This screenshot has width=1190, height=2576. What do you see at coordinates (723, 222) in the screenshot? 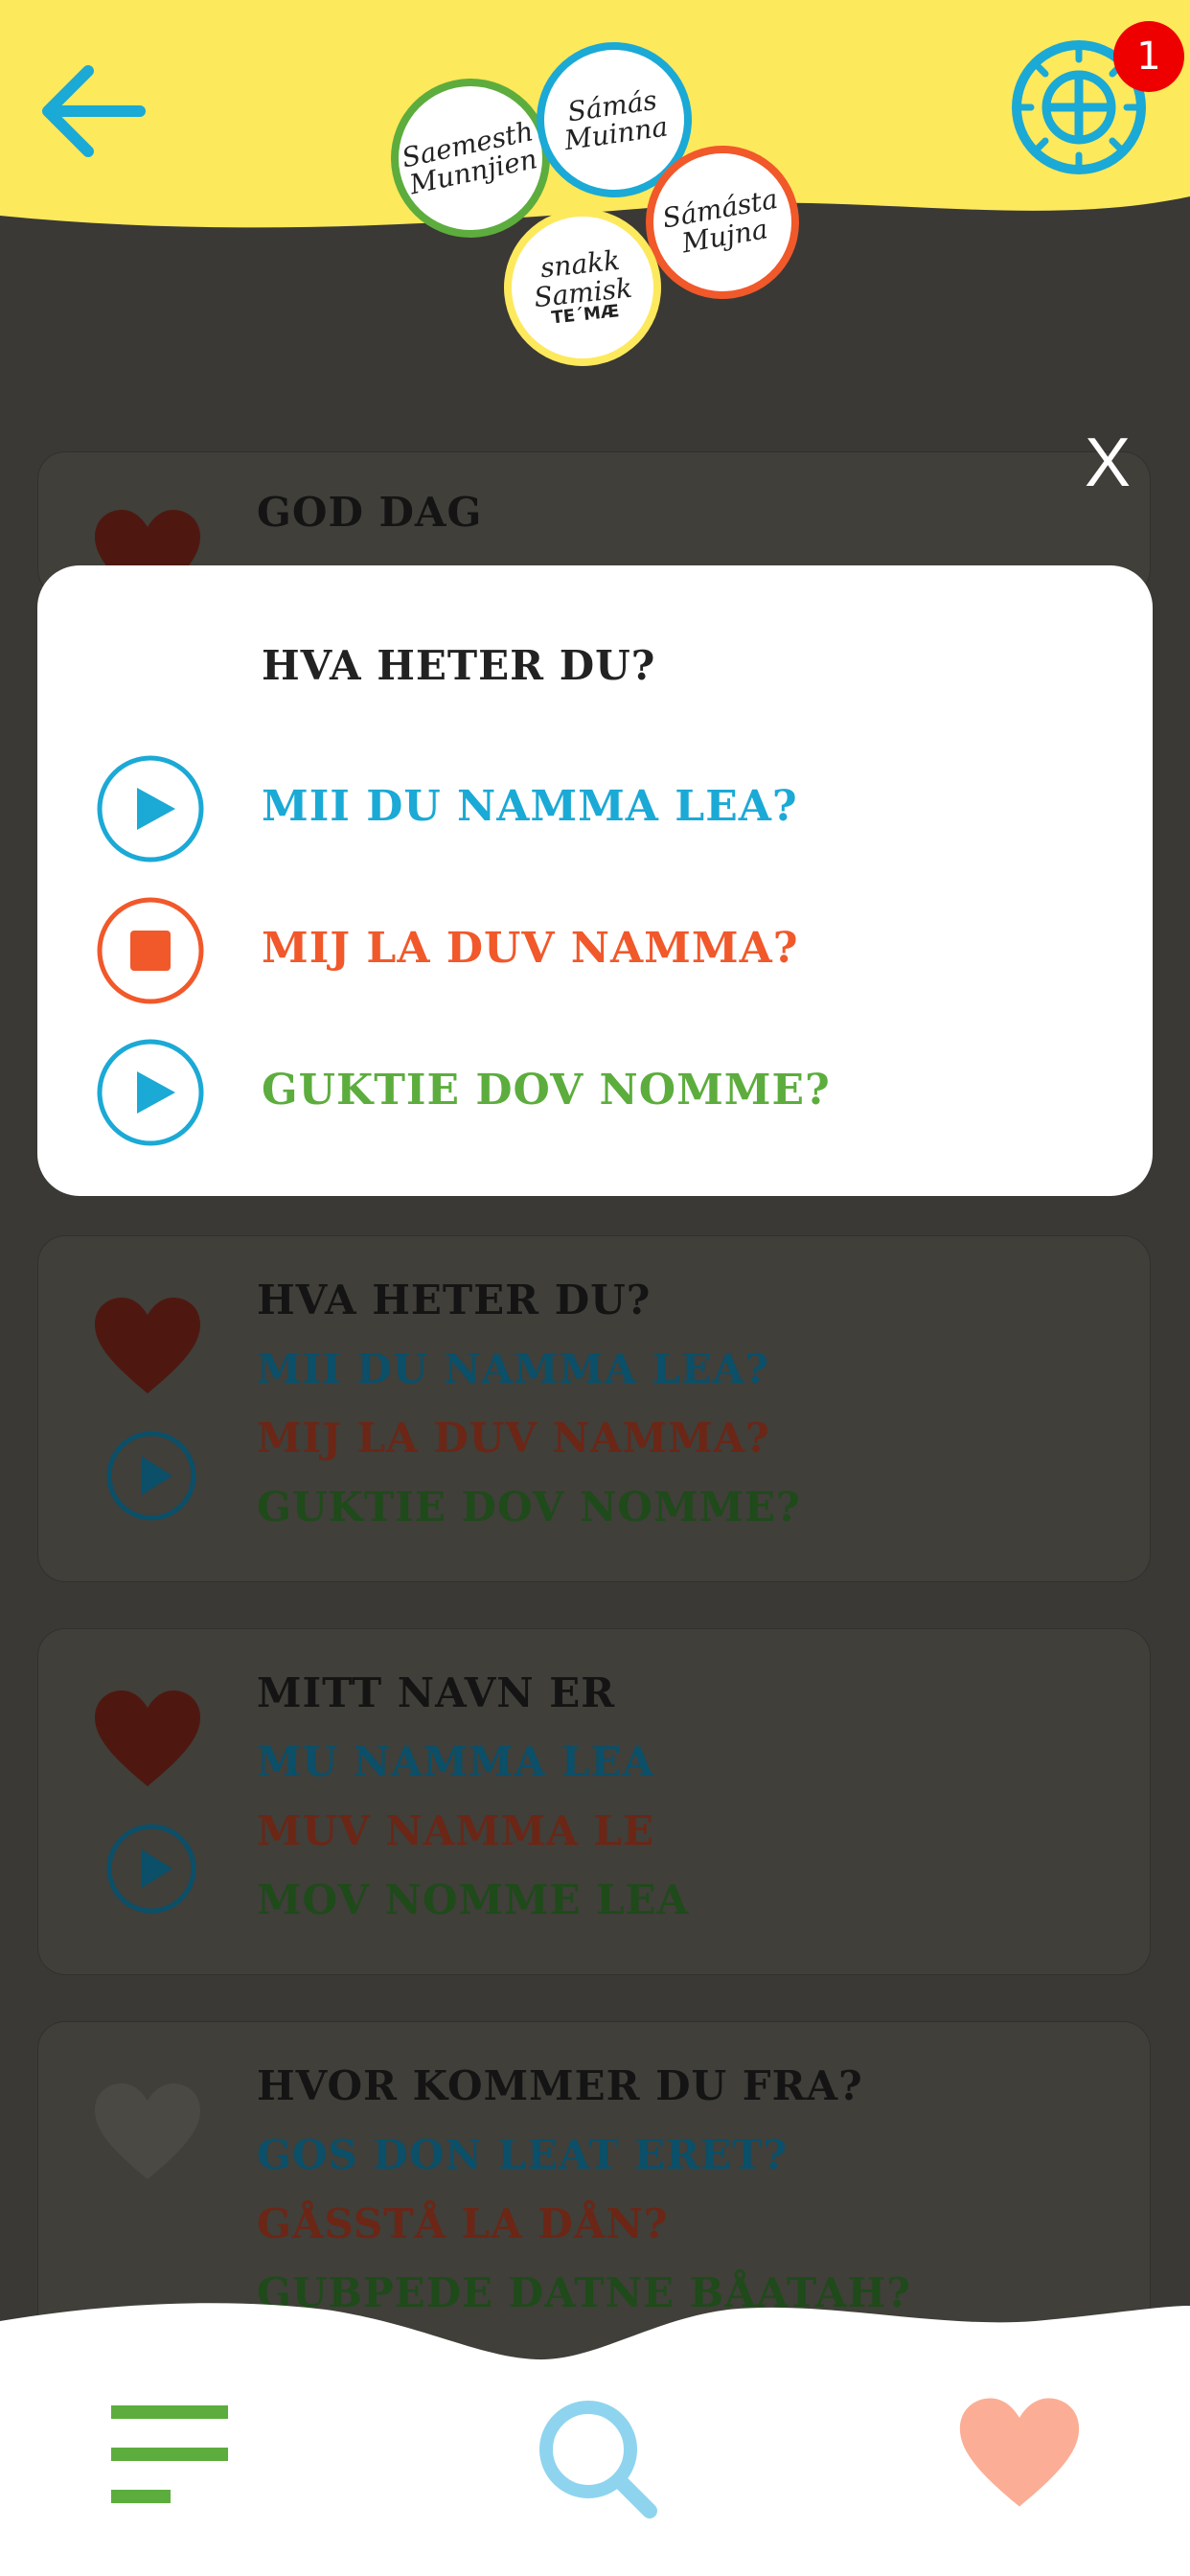
I see `logo-north-sami: Sámásta Mujna` at bounding box center [723, 222].